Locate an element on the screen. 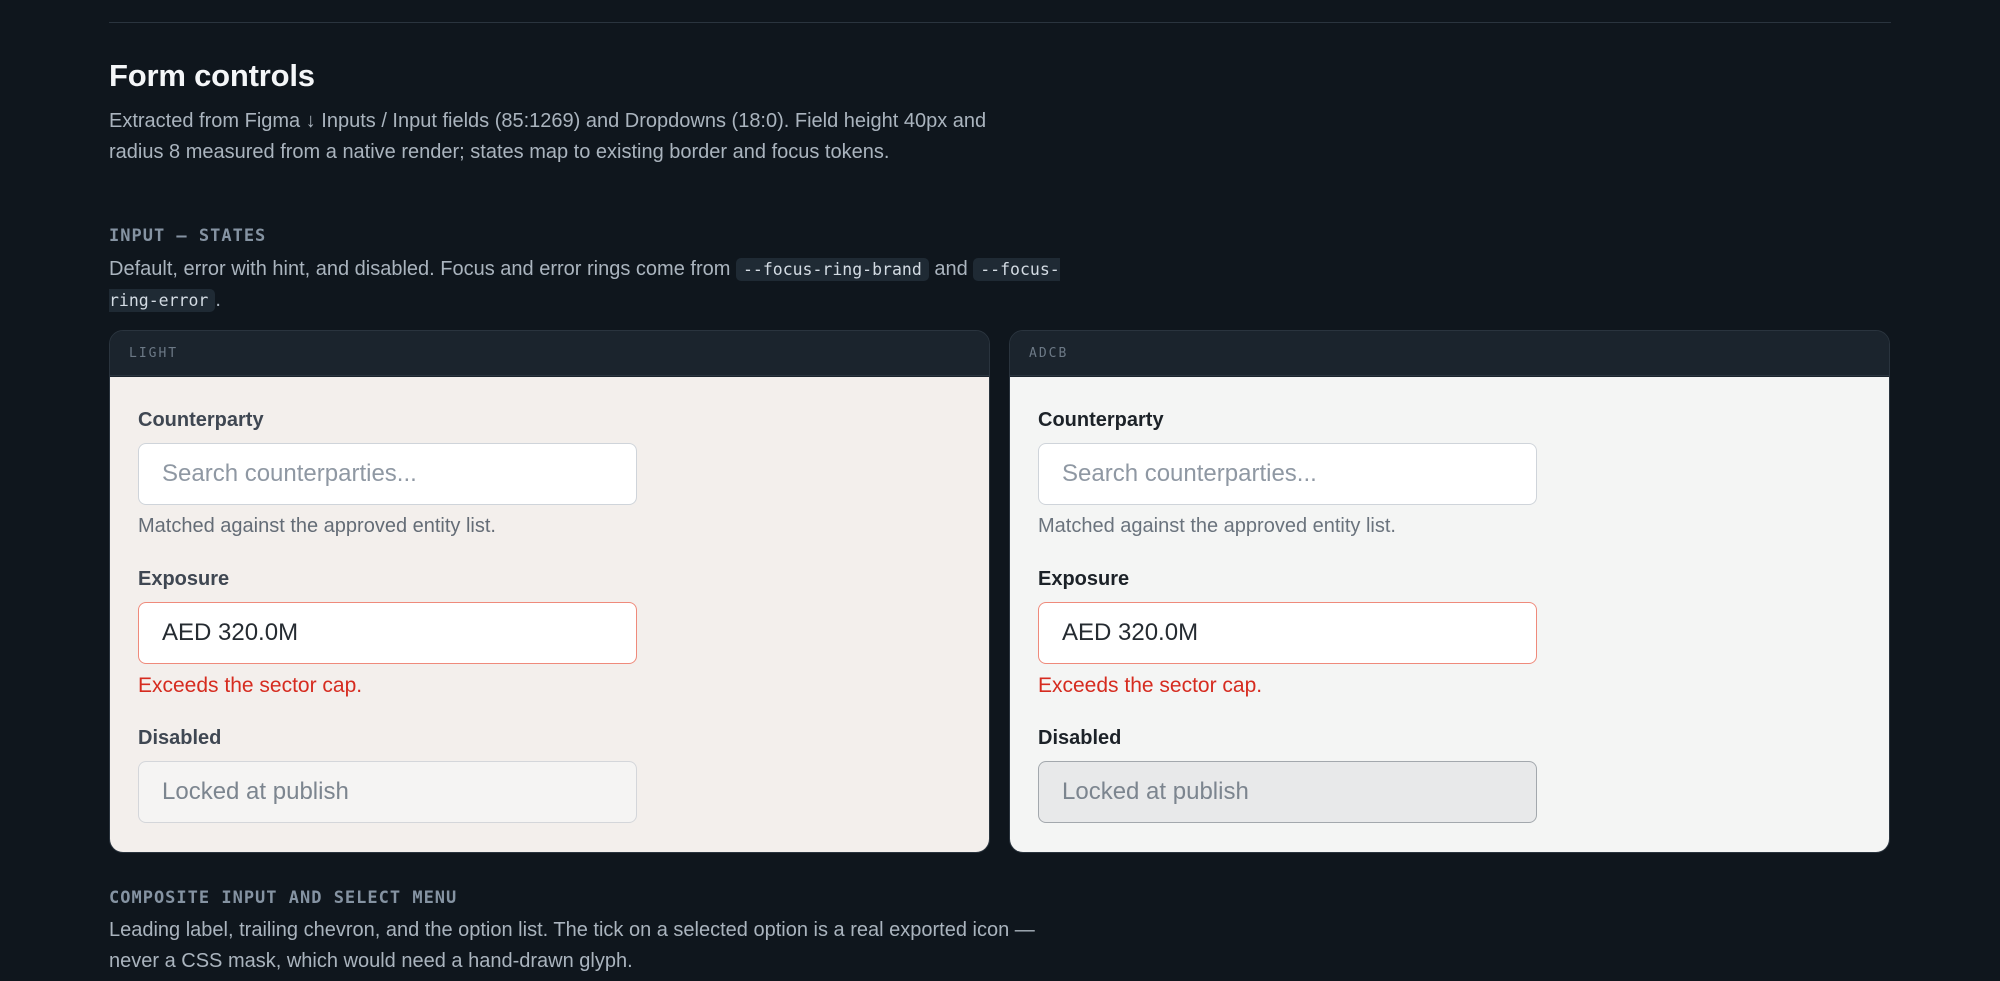  panel-theme-label: LIGHT is located at coordinates (549, 353).